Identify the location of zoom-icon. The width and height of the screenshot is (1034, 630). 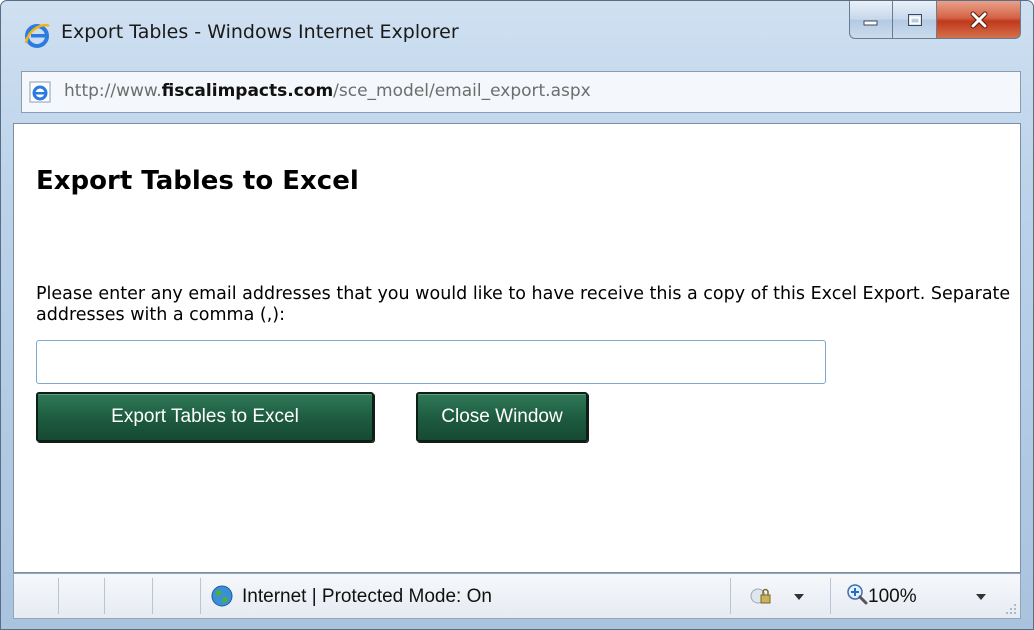
(857, 594).